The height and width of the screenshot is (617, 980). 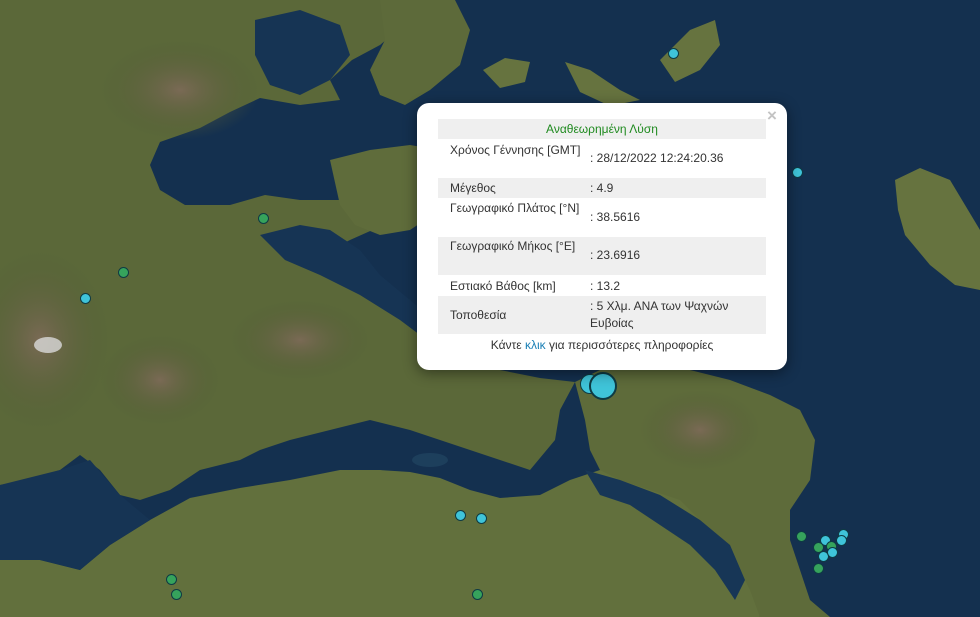 I want to click on info-row-latitude: Γεωγραφικό Πλάτος [°N] : 38.5616, so click(x=602, y=218).